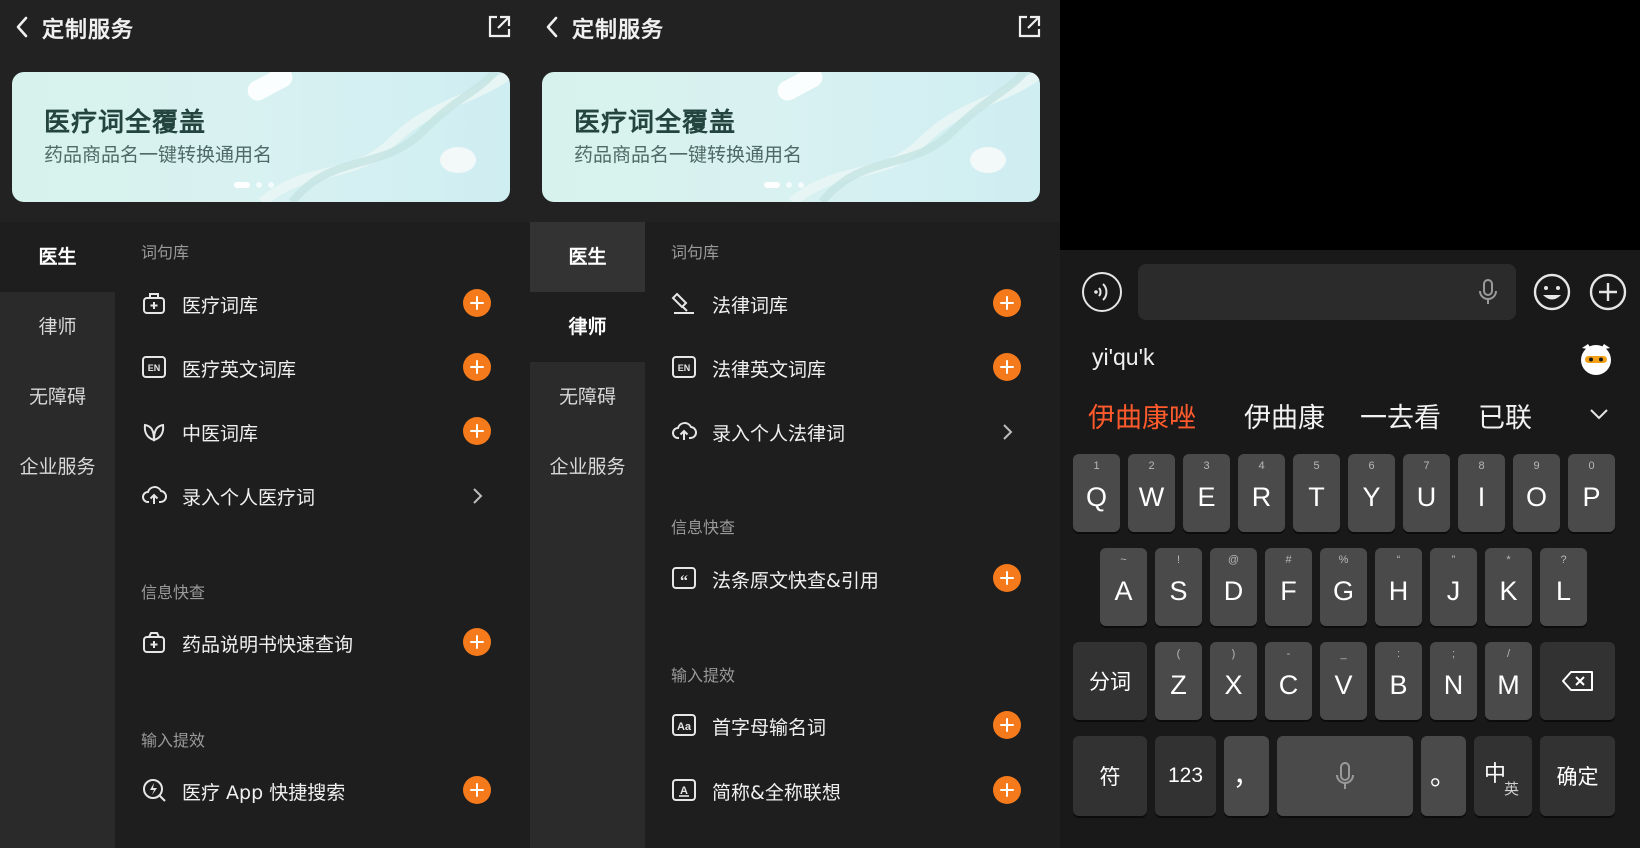 This screenshot has height=848, width=1640. Describe the element at coordinates (1206, 493) in the screenshot. I see `key-e: 3E` at that location.